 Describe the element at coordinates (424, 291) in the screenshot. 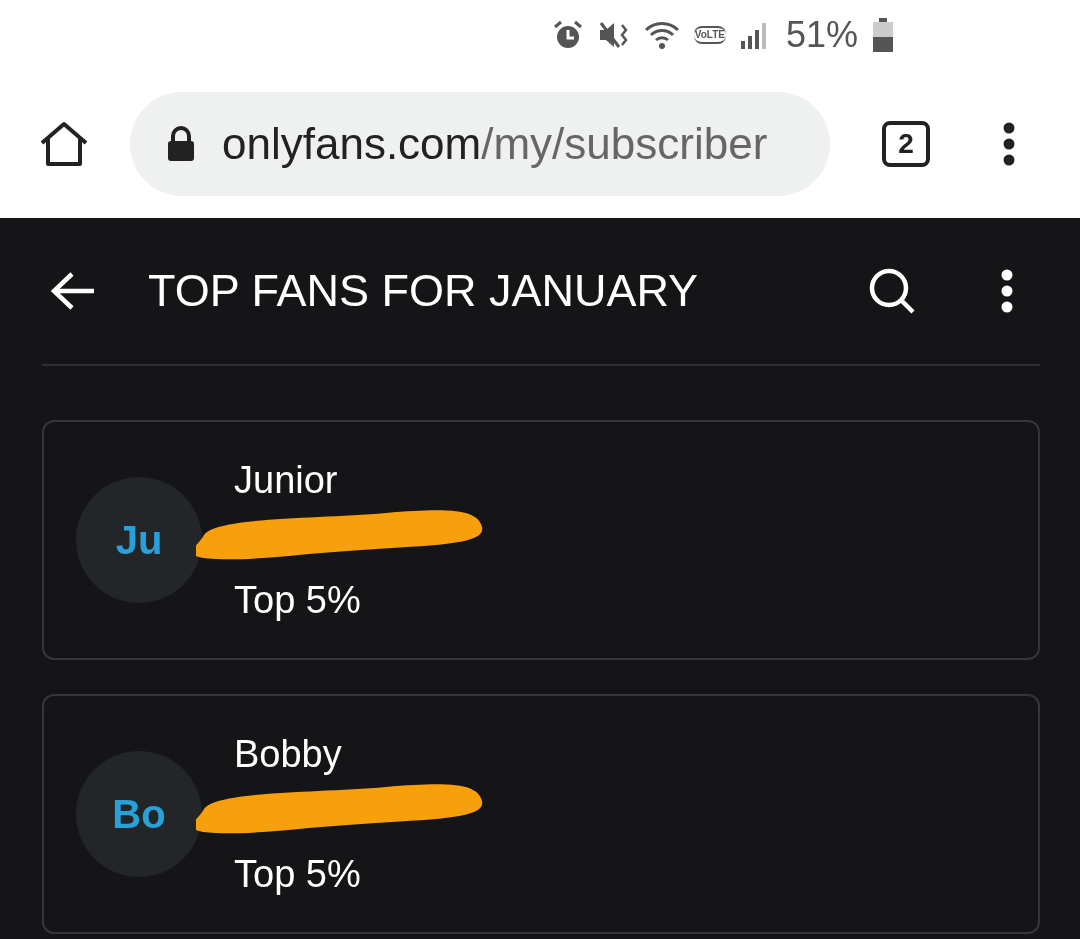

I see `page-title: TOP FANS FOR JANUARY` at that location.